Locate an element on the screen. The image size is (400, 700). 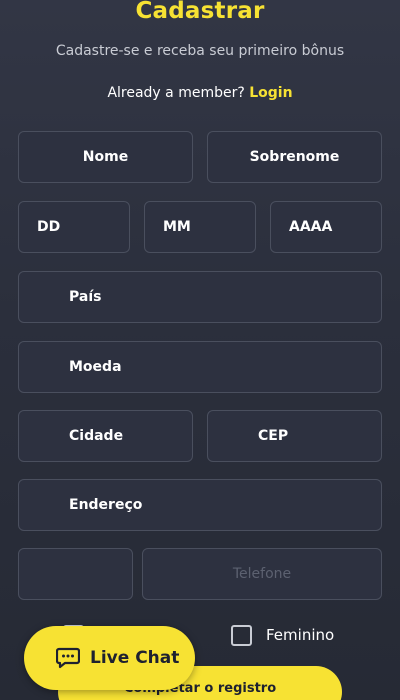
last-name-label: Sobrenome is located at coordinates (294, 157).